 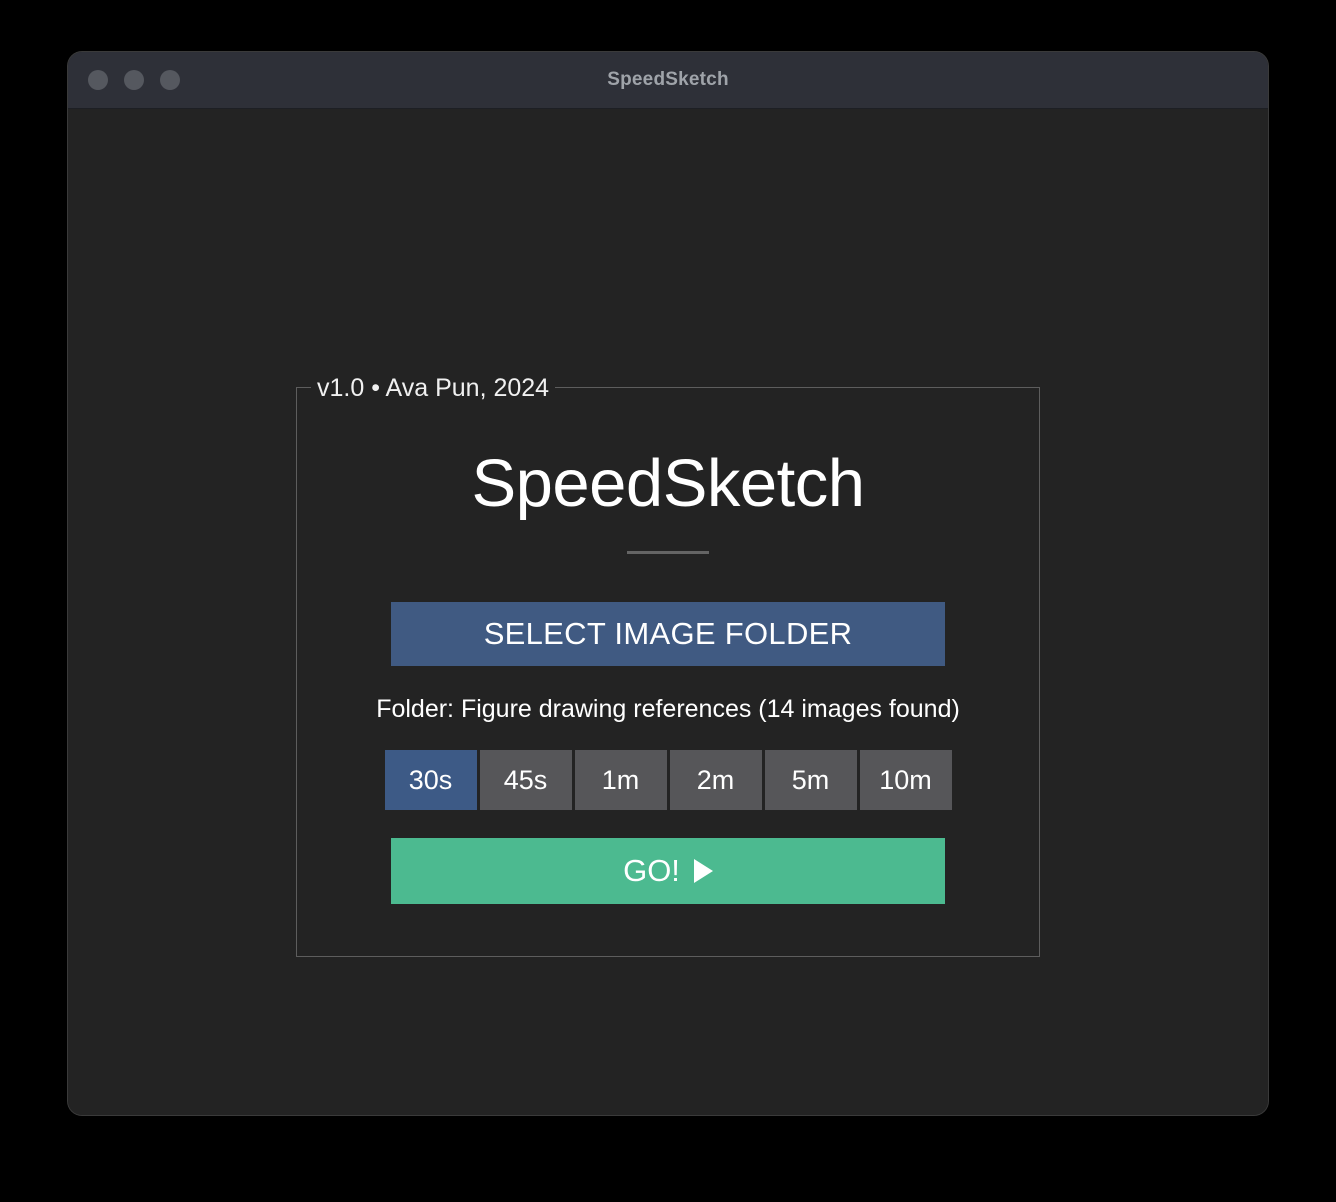 What do you see at coordinates (715, 780) in the screenshot?
I see `duration-button-2m: 2m` at bounding box center [715, 780].